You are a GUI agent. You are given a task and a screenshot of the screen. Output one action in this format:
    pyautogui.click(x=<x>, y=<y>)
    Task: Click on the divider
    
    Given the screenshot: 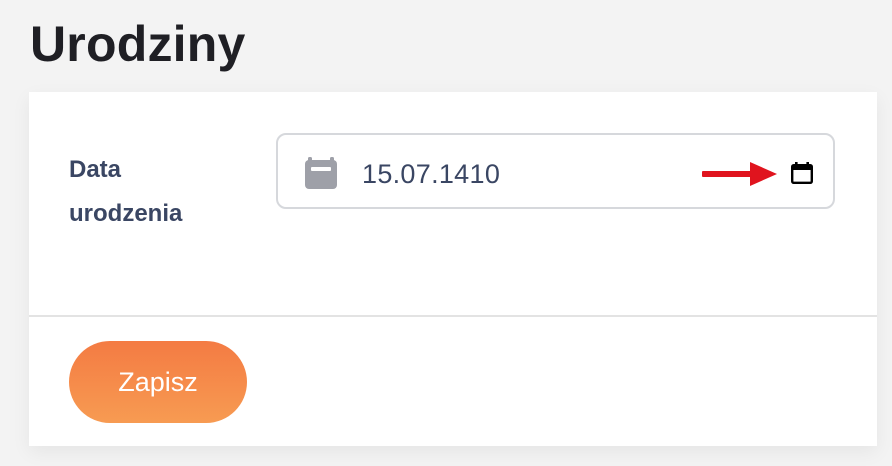 What is the action you would take?
    pyautogui.click(x=453, y=316)
    